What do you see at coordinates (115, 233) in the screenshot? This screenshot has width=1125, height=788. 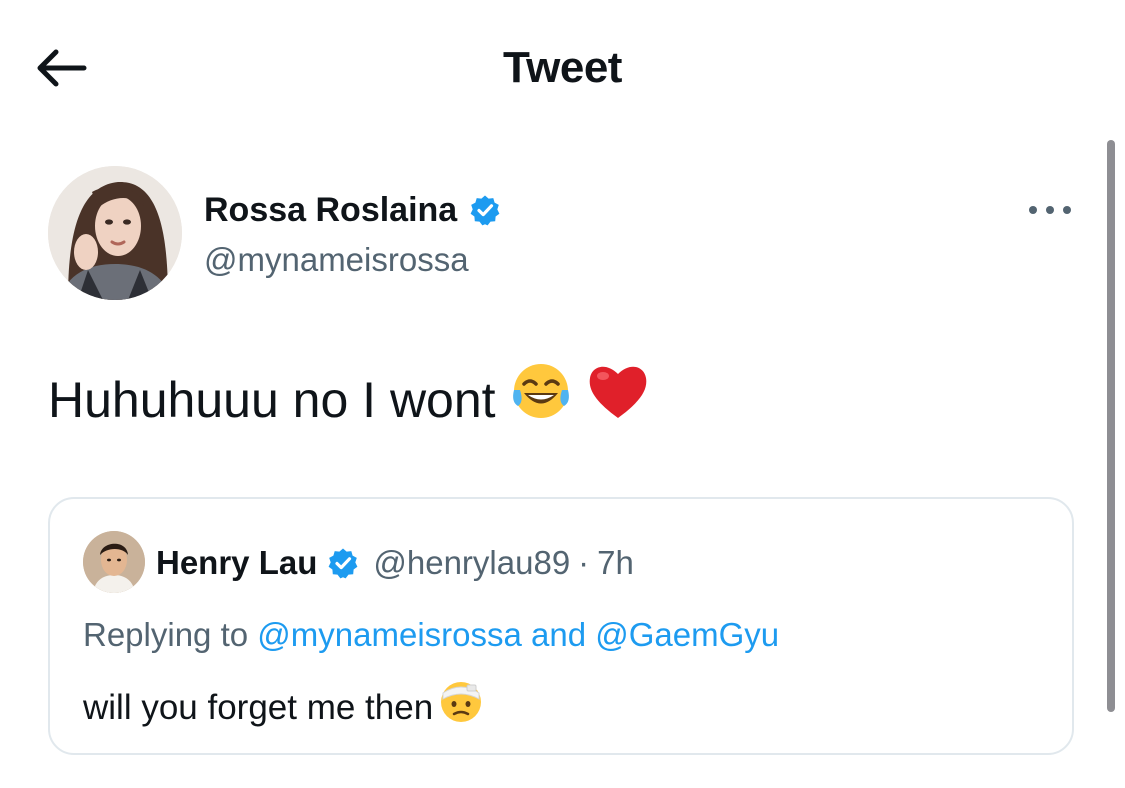 I see `author-avatar` at bounding box center [115, 233].